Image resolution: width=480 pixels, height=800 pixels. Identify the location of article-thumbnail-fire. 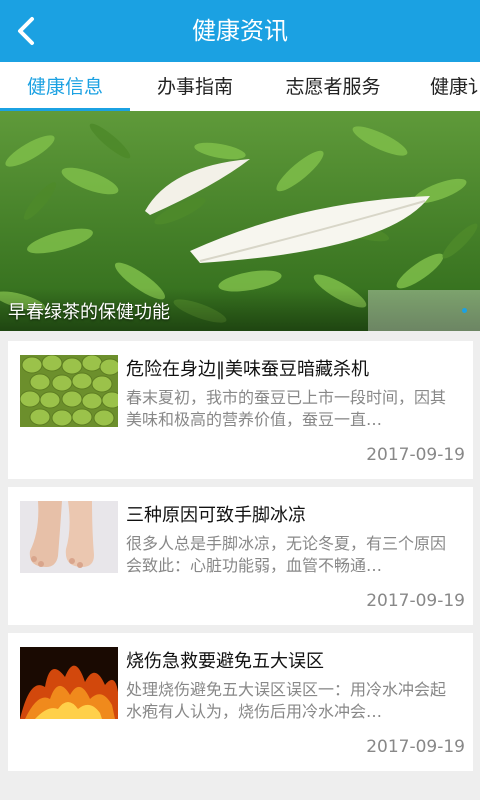
(69, 683).